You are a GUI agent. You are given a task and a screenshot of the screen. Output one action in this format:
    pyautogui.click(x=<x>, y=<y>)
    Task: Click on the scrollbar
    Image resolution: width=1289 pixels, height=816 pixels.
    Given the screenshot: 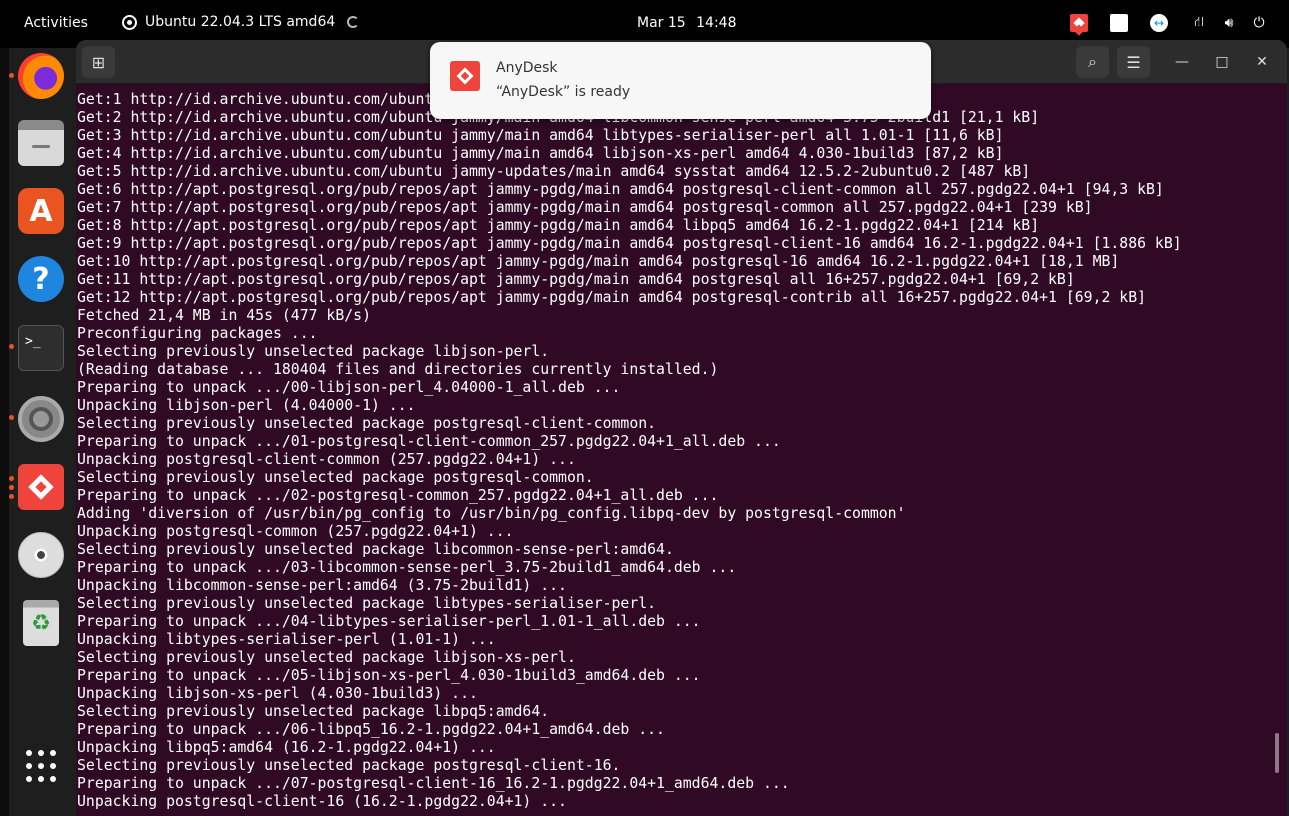 What is the action you would take?
    pyautogui.click(x=1277, y=753)
    